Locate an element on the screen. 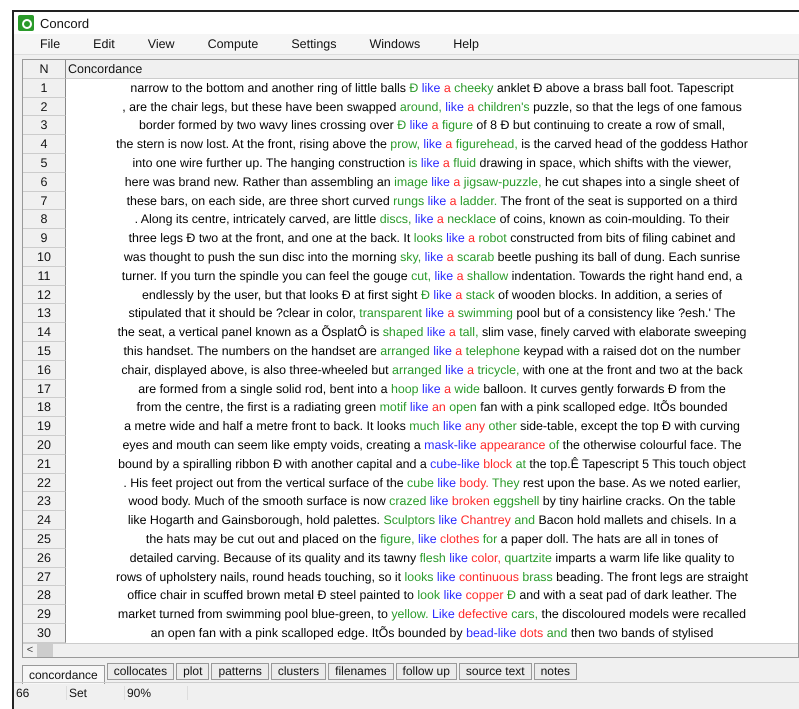  tab: plot is located at coordinates (193, 671).